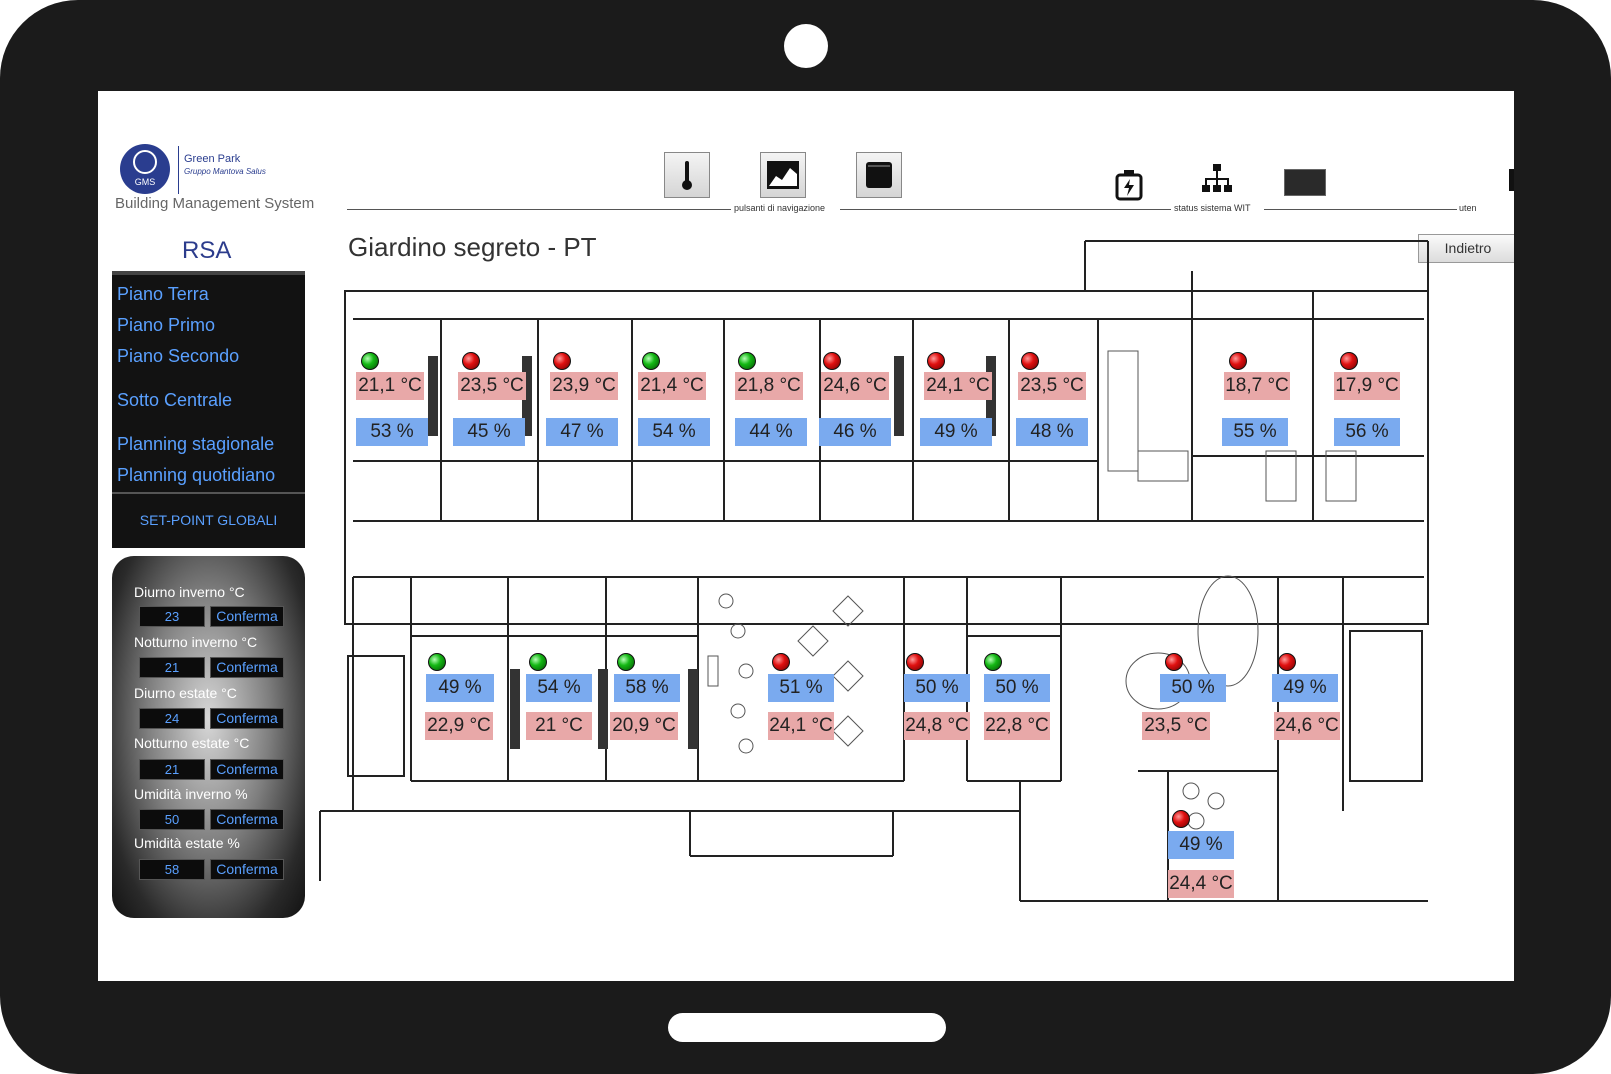  Describe the element at coordinates (1052, 432) in the screenshot. I see `humidity-reading: 48 %` at that location.